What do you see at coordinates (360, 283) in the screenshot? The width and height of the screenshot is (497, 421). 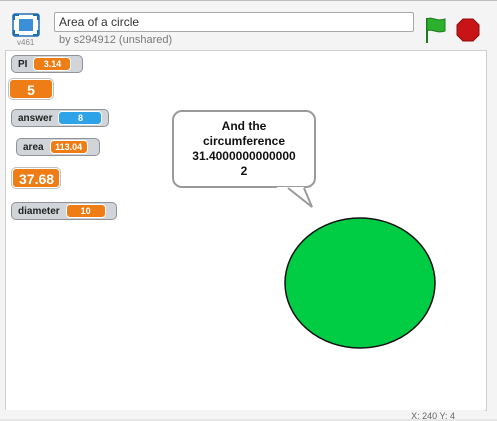 I see `green-circle-sprite` at bounding box center [360, 283].